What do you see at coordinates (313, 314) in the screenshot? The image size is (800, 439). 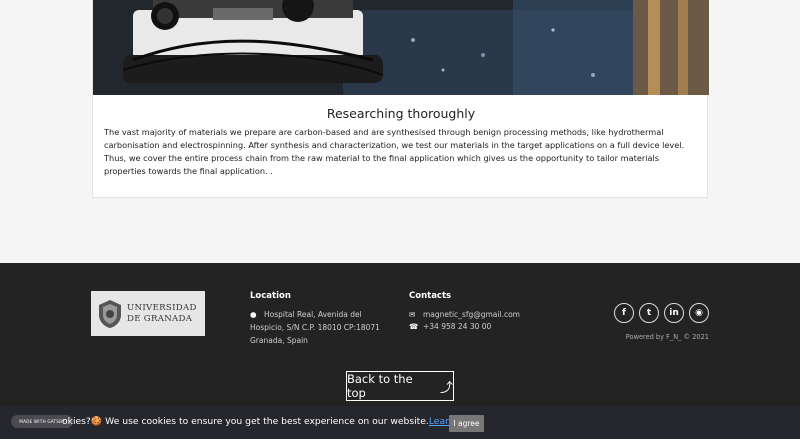 I see `location-address-1: Hospital Real, Avenida del` at bounding box center [313, 314].